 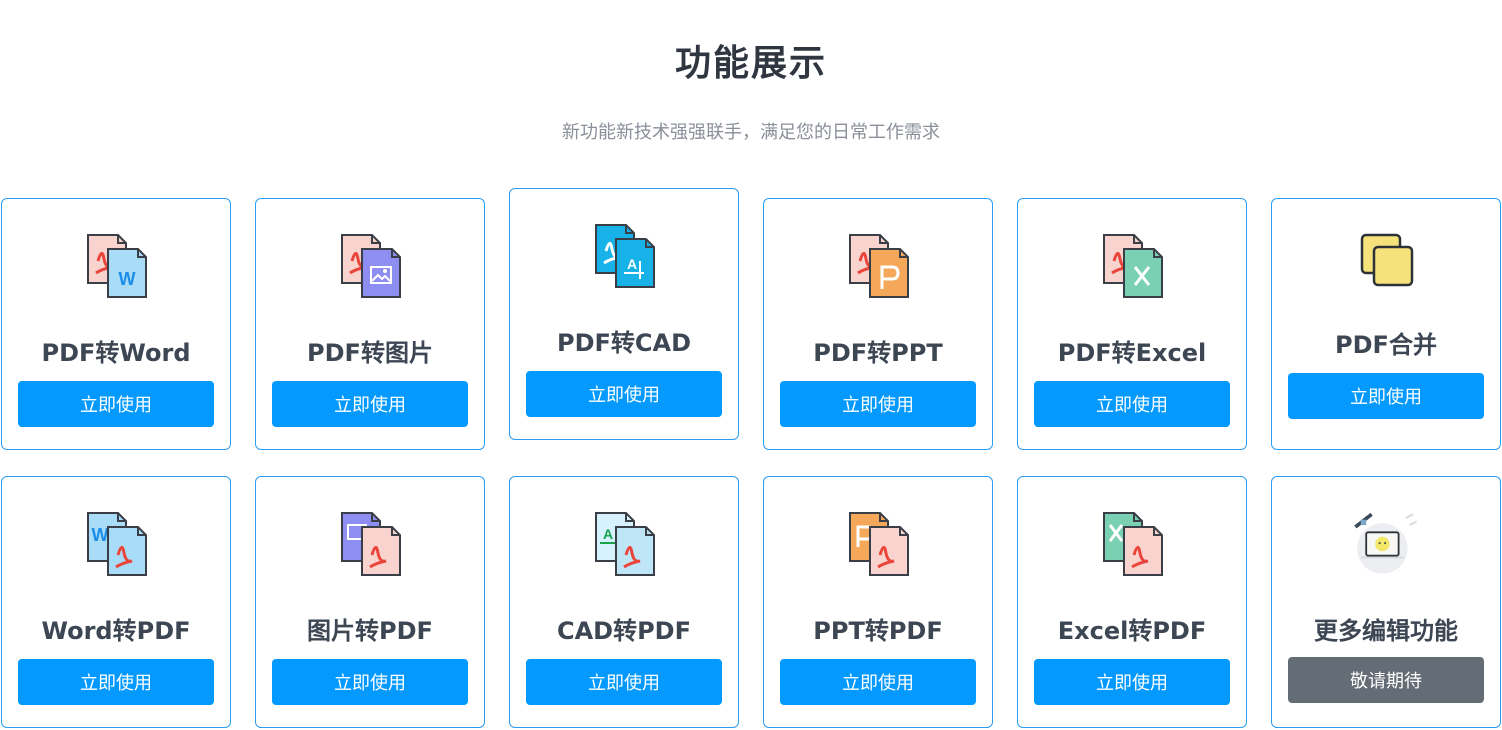 What do you see at coordinates (878, 266) in the screenshot?
I see `pdf-to-ppt-icon` at bounding box center [878, 266].